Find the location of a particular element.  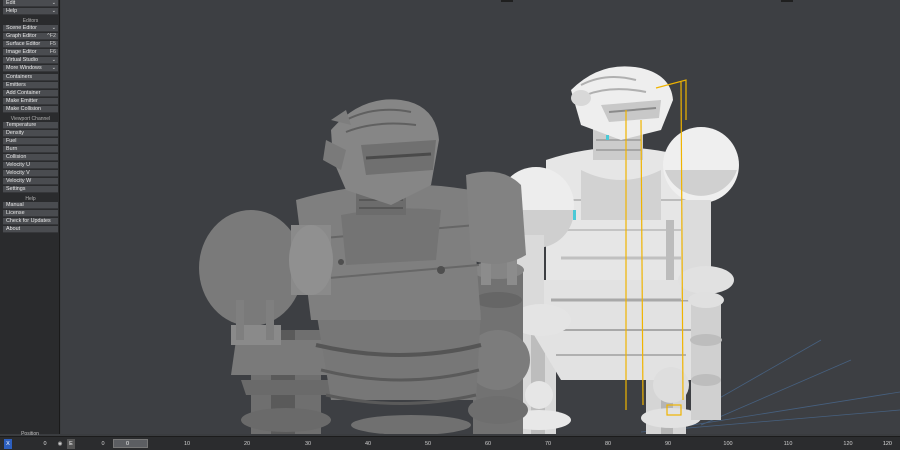

tick-label: 40 is located at coordinates (368, 444).